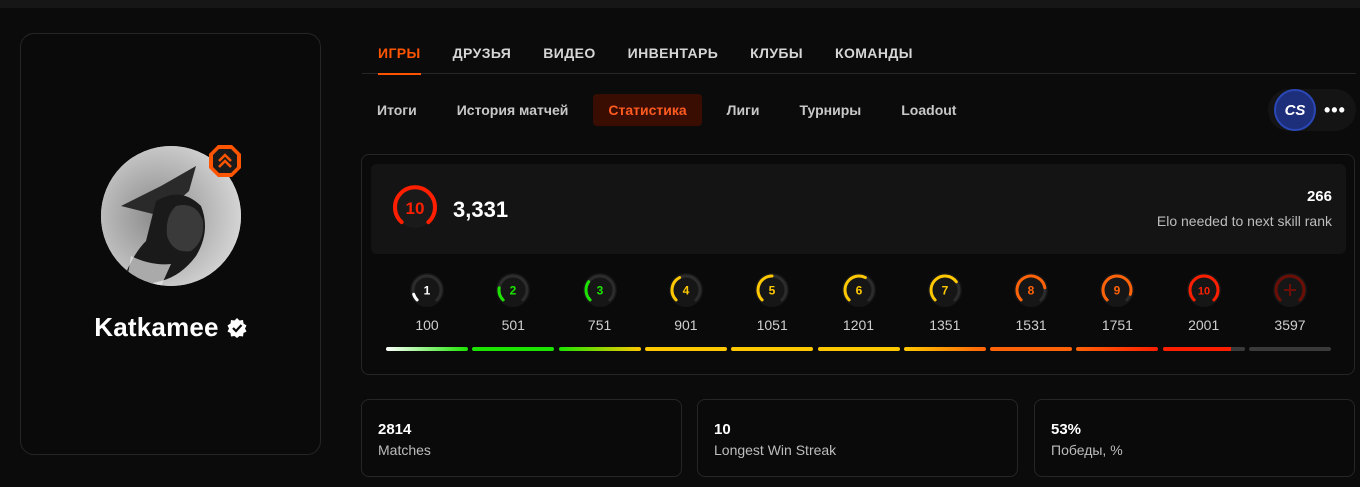  What do you see at coordinates (481, 209) in the screenshot?
I see `elo-value: 3,331` at bounding box center [481, 209].